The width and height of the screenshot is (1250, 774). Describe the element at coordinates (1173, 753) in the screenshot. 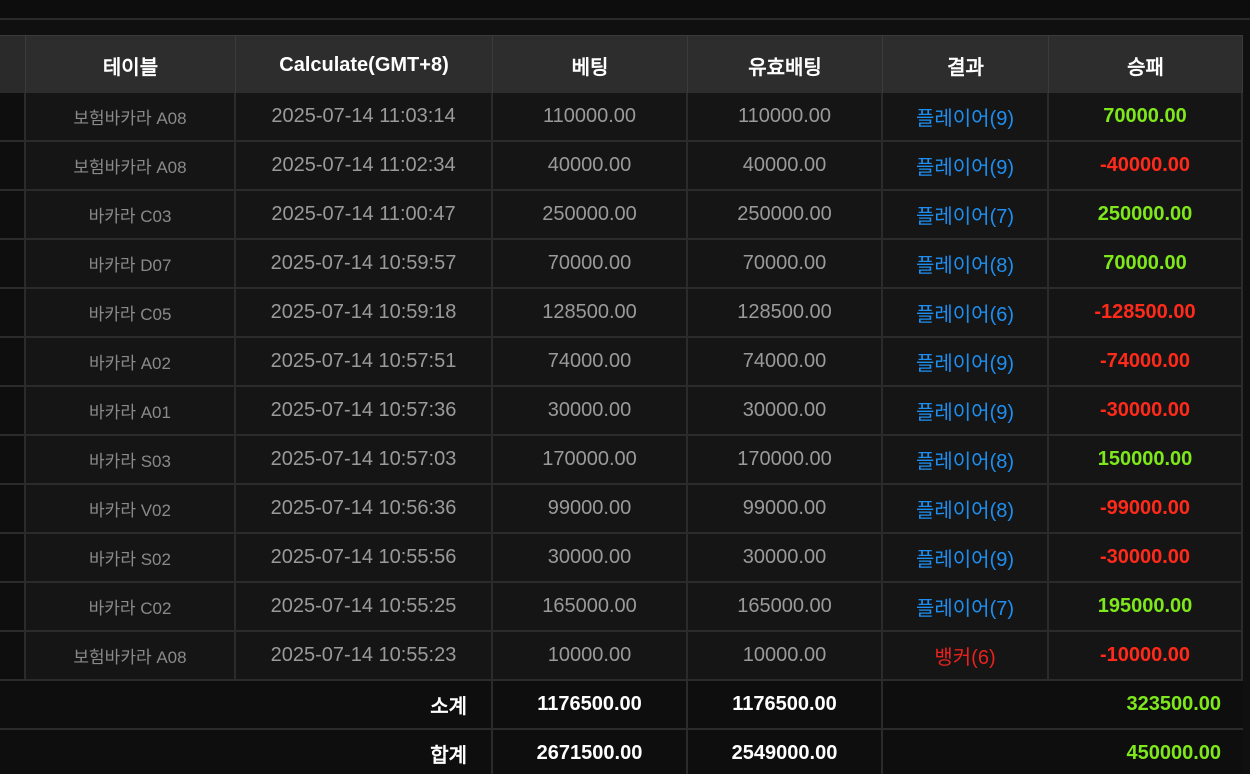

I see `total-winloss: 450000.00` at that location.